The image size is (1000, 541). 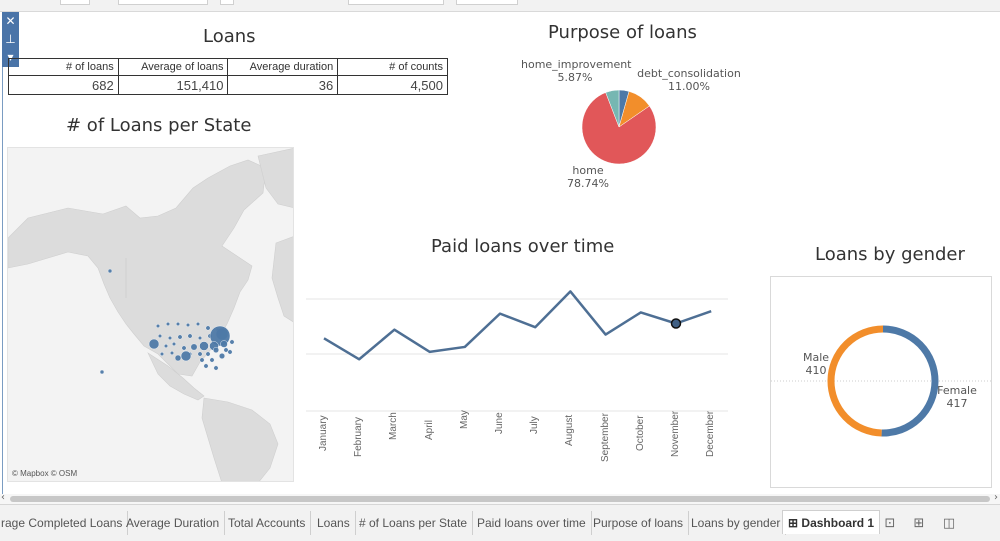 I want to click on tab-loans-per-state: # of Loans per State, so click(x=414, y=523).